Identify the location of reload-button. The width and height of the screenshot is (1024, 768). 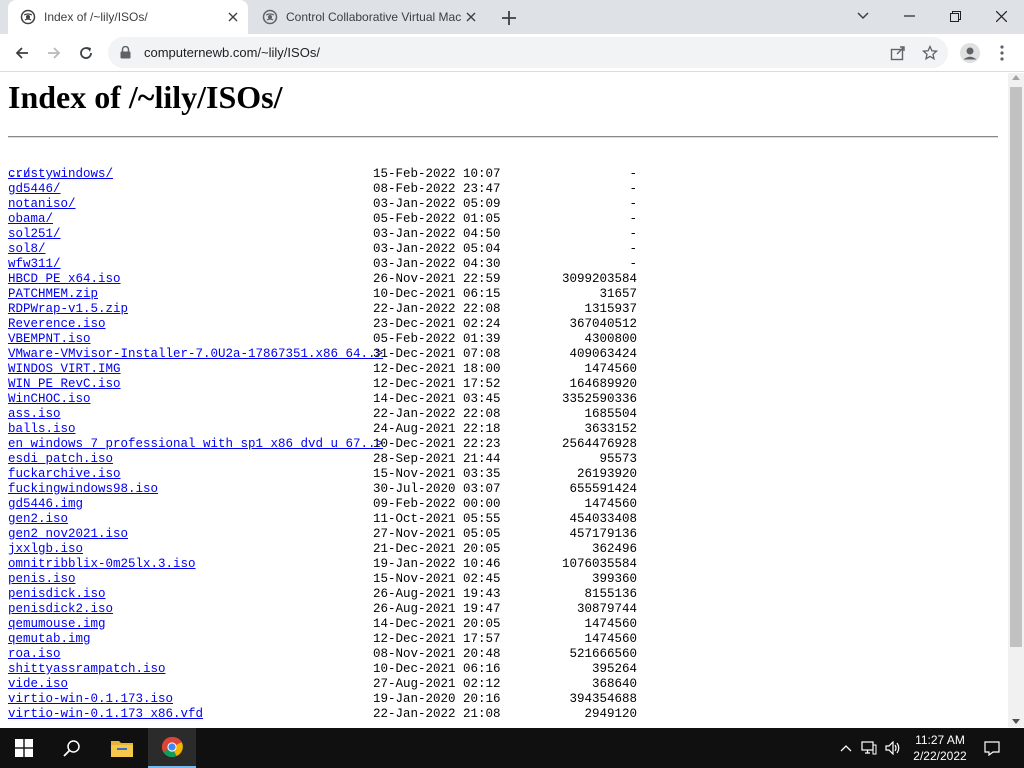
(86, 53).